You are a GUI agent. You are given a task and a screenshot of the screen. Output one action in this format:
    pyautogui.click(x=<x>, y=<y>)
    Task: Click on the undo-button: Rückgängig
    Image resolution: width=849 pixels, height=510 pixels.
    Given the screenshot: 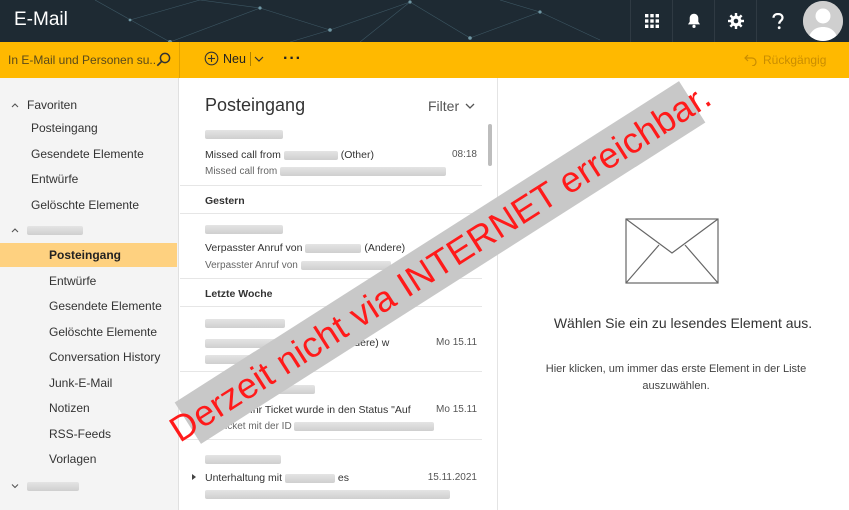 What is the action you would take?
    pyautogui.click(x=785, y=60)
    